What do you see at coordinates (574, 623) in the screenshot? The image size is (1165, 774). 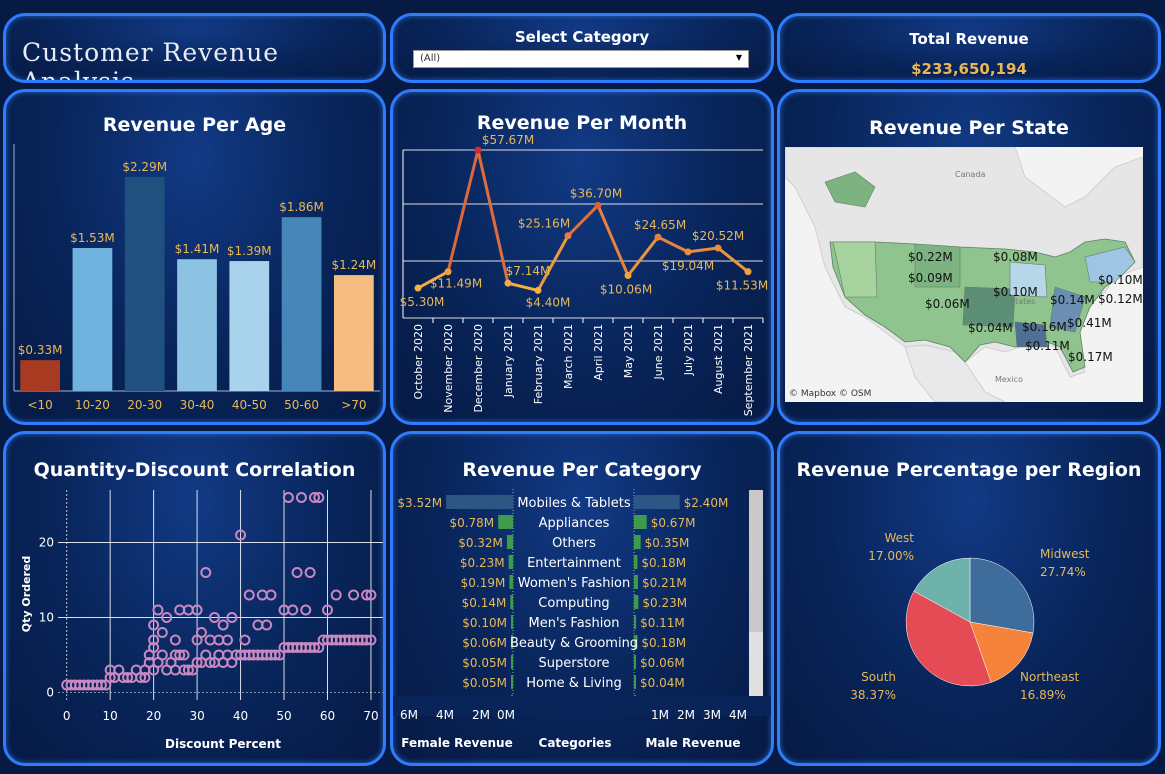 I see `category-name: Men's Fashion` at bounding box center [574, 623].